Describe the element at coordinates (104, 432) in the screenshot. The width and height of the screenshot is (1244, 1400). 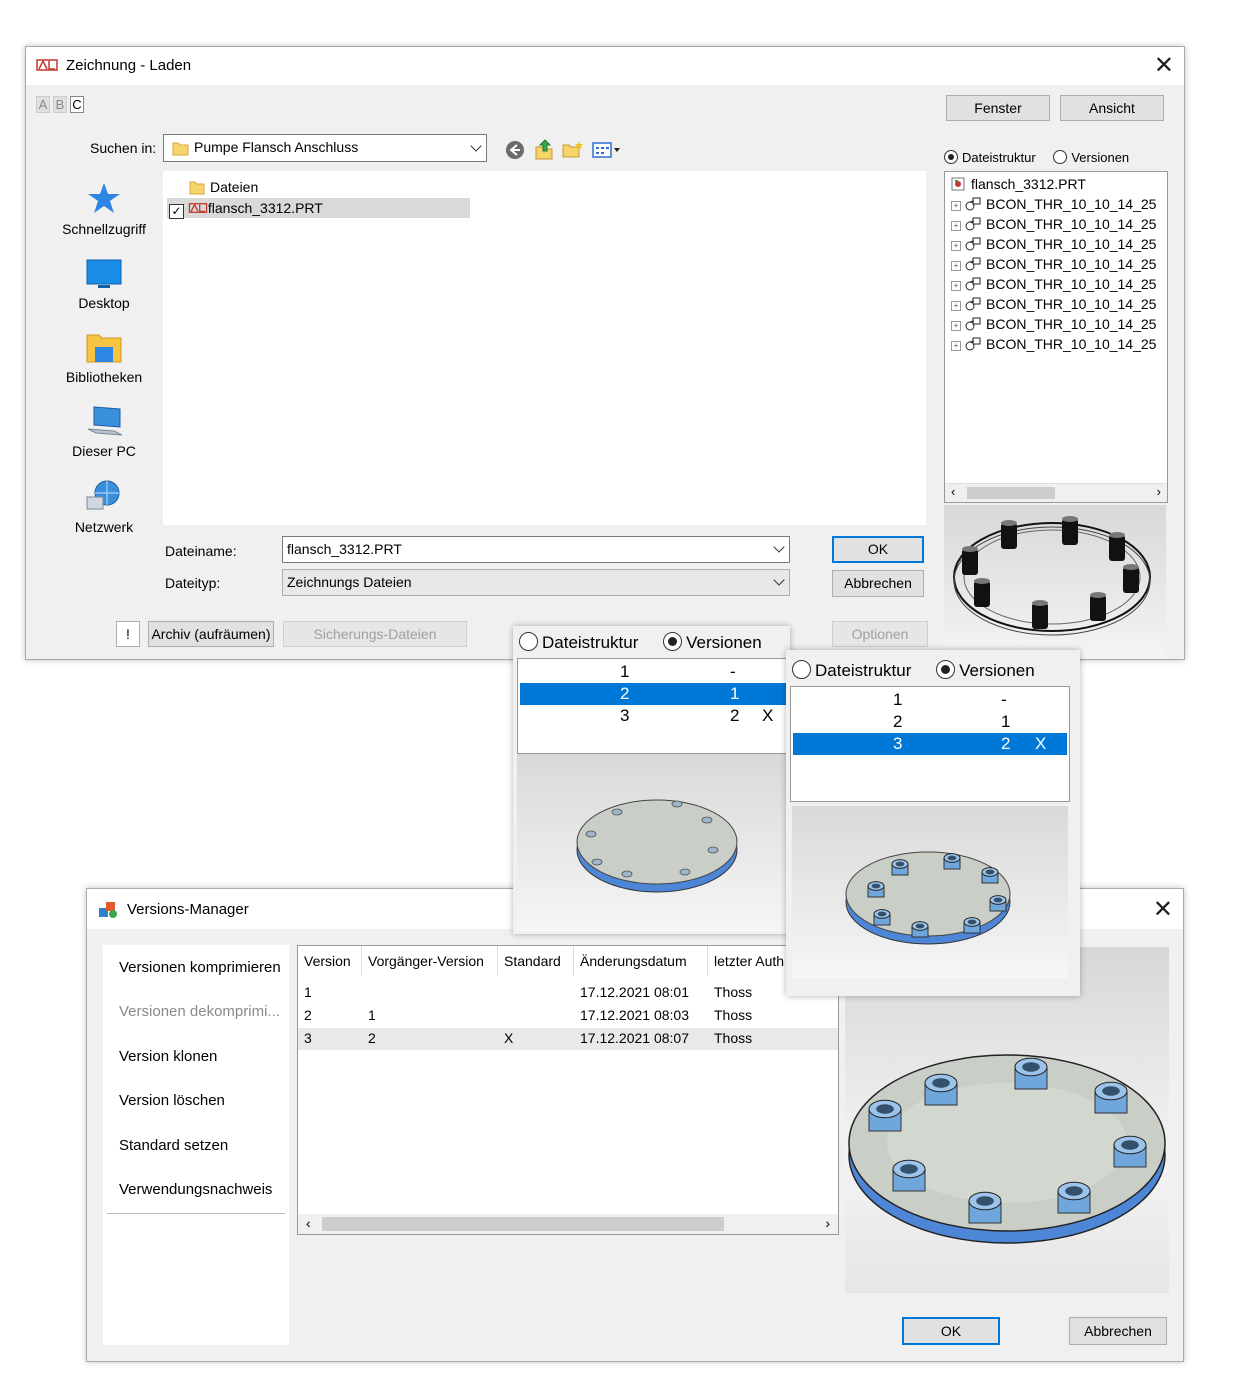
I see `nav-dieser-pc: Dieser PC` at that location.